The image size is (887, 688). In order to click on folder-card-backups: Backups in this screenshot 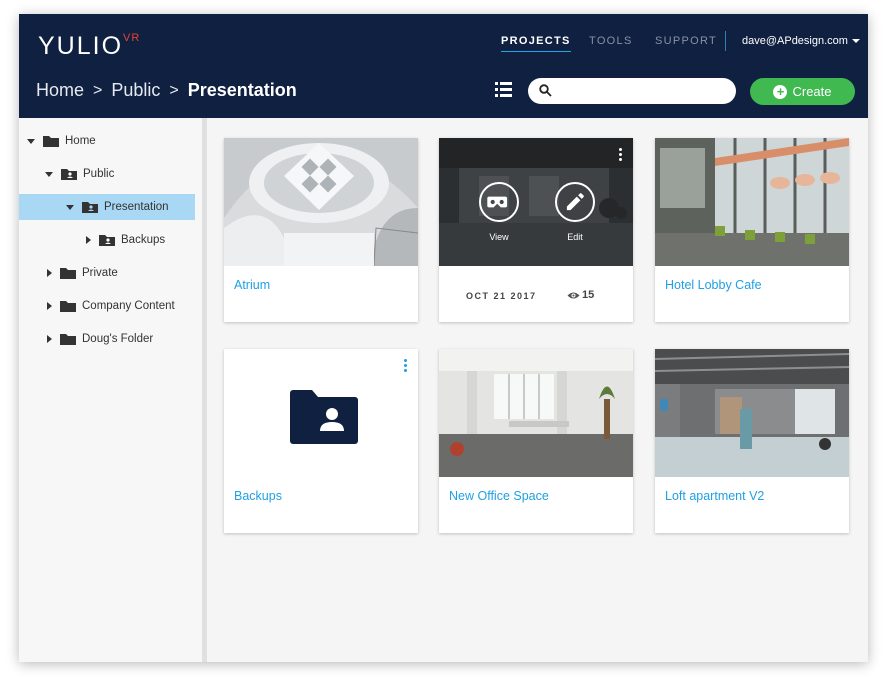, I will do `click(321, 441)`.